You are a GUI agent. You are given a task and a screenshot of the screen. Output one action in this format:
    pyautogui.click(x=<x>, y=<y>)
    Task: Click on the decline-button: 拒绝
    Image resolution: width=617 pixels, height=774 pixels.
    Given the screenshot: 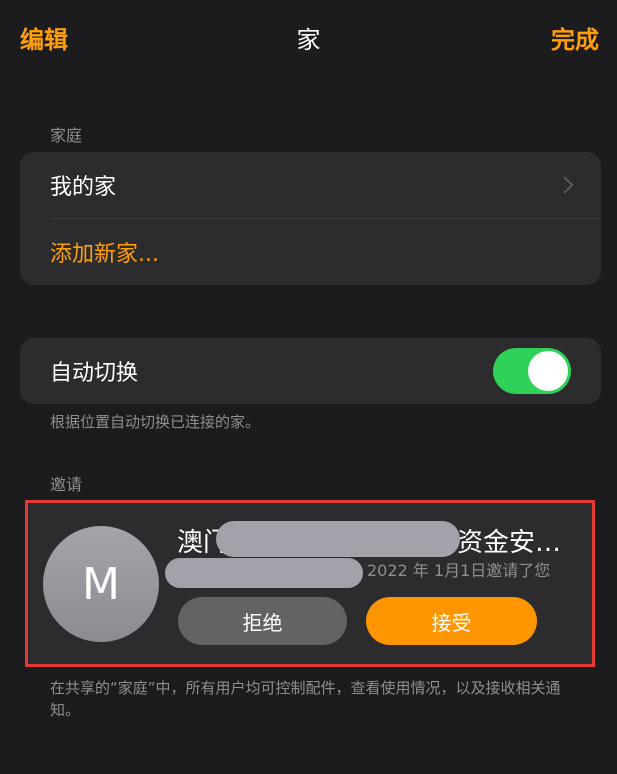 What is the action you would take?
    pyautogui.click(x=262, y=621)
    